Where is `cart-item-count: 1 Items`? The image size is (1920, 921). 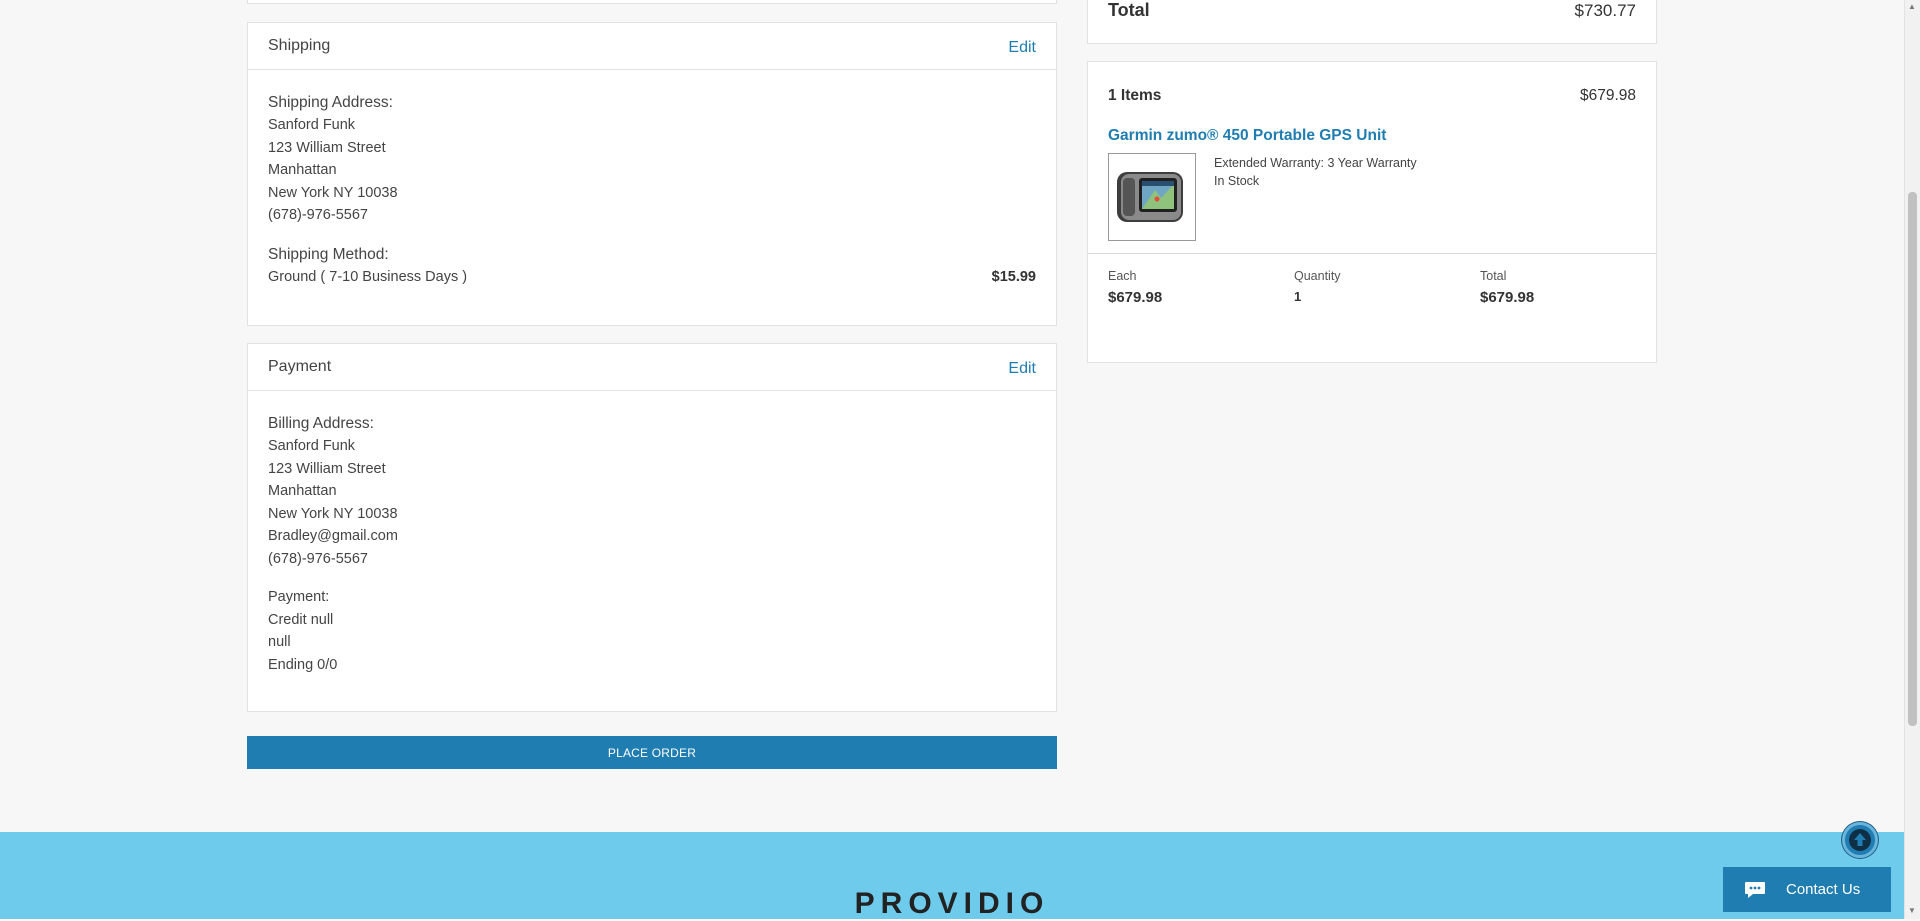 cart-item-count: 1 Items is located at coordinates (1135, 95).